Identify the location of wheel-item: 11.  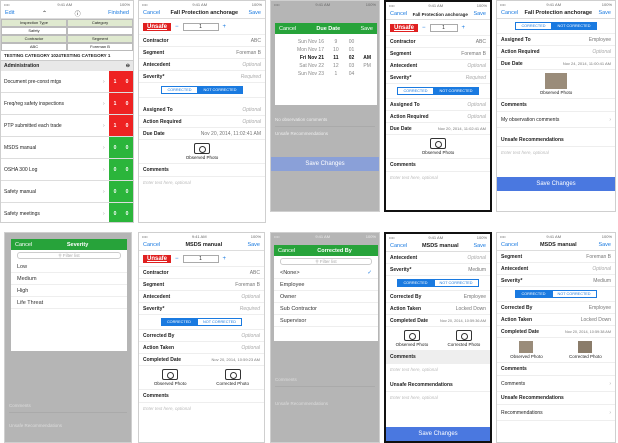
(336, 58).